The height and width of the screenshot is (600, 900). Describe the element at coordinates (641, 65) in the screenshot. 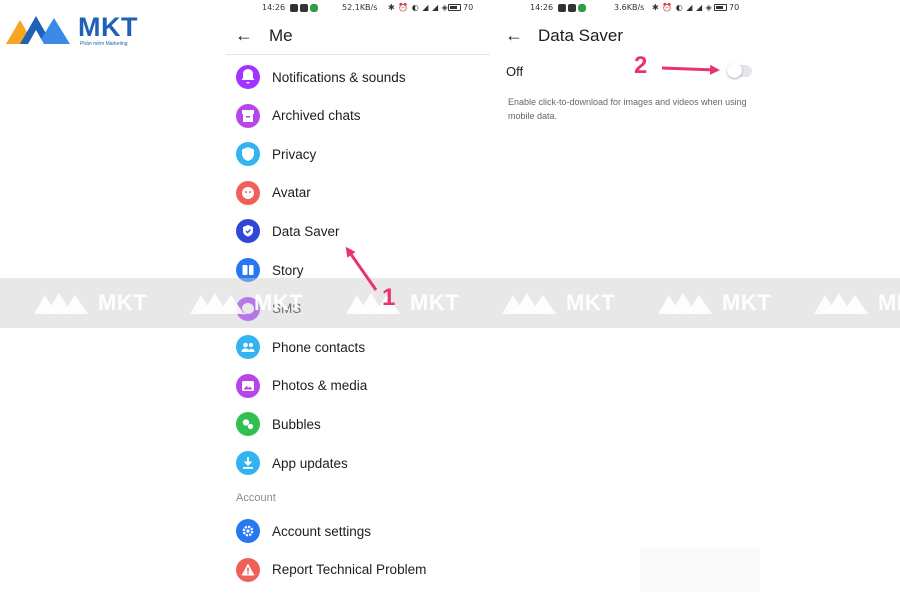

I see `annotation-step-2: 2` at that location.